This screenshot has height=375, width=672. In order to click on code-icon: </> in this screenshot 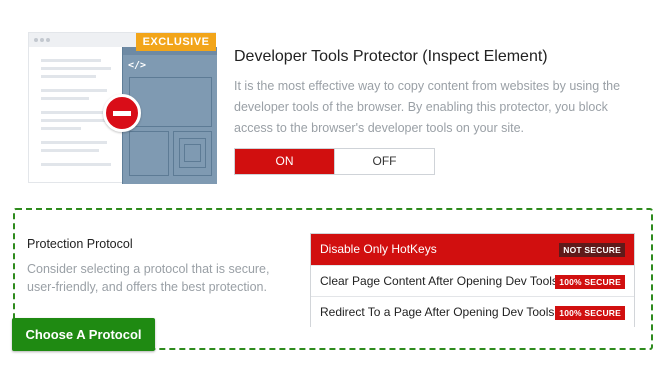, I will do `click(137, 65)`.